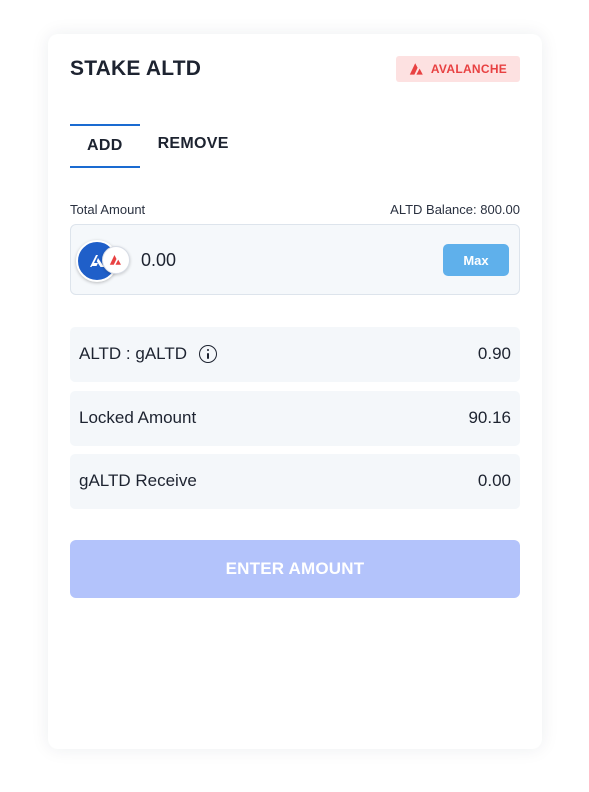 The height and width of the screenshot is (792, 589). Describe the element at coordinates (469, 69) in the screenshot. I see `network-badge-label: AVALANCHE` at that location.